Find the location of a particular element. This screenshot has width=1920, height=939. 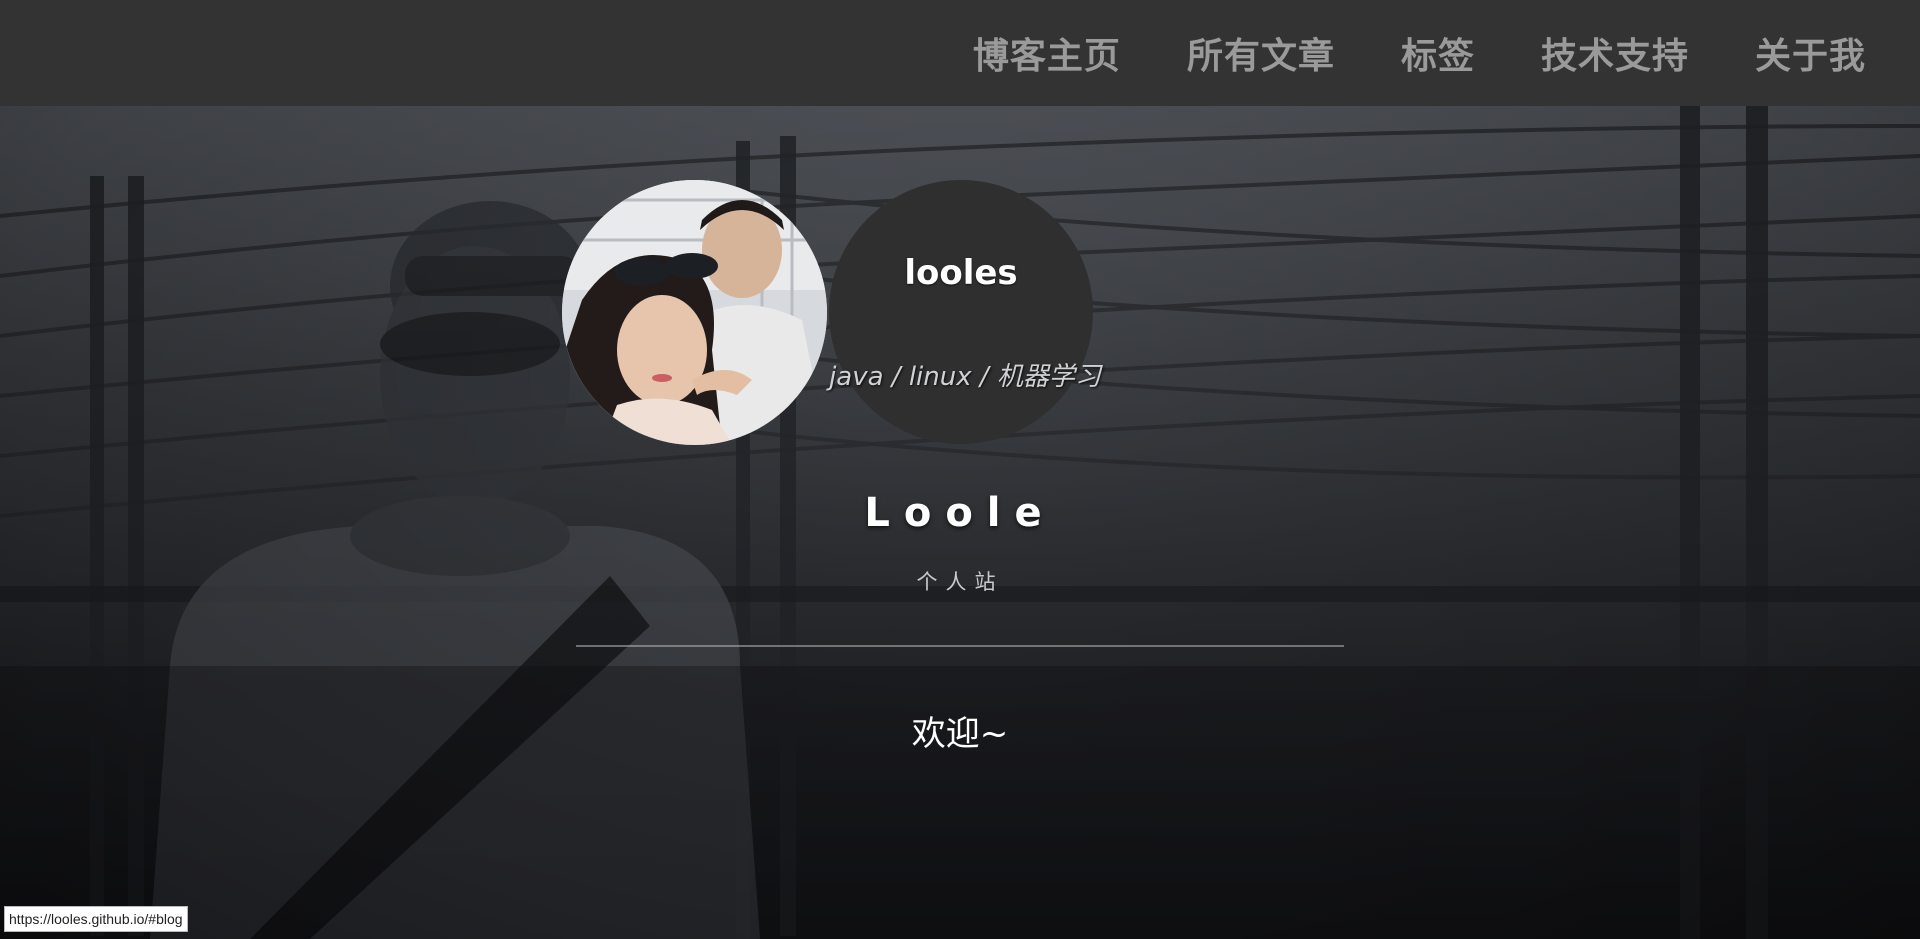

avatar-tags: java / linux / 机器学习 is located at coordinates (965, 377).